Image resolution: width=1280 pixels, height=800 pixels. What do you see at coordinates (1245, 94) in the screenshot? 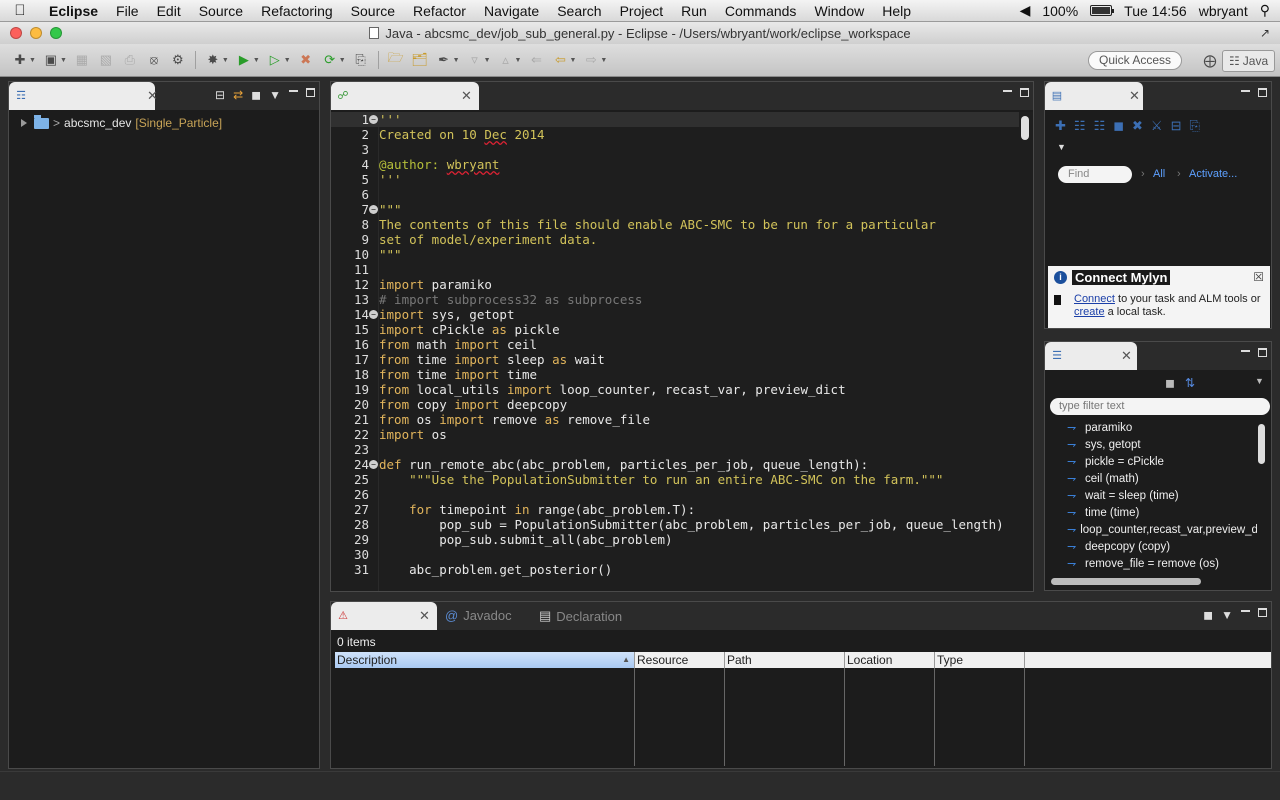
I see `task-minimize-icon` at bounding box center [1245, 94].